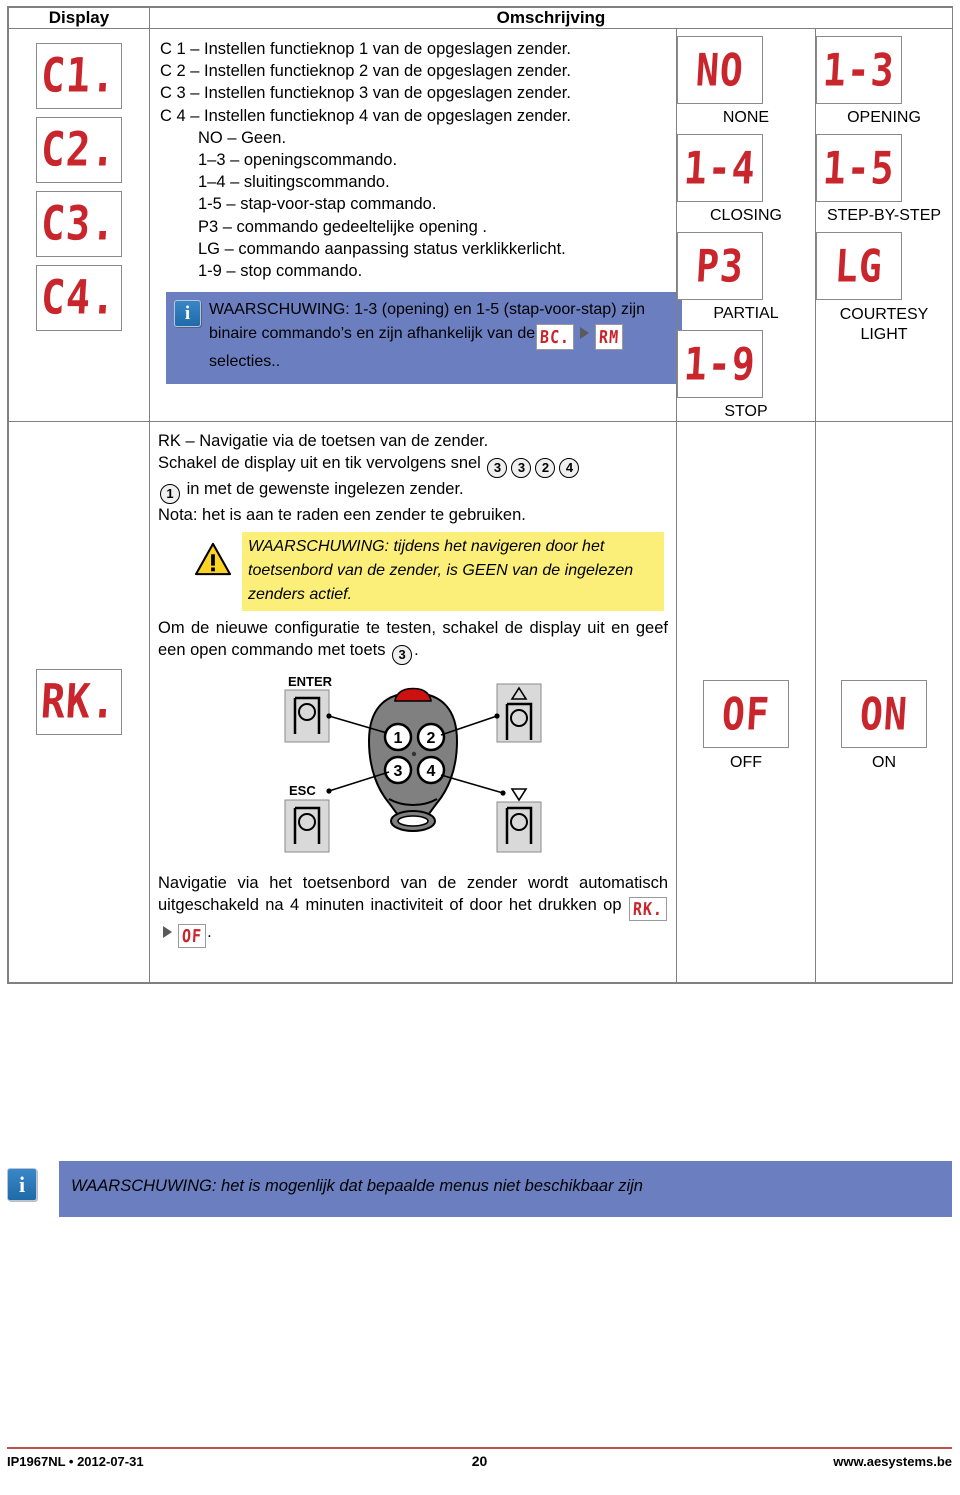  What do you see at coordinates (280, 270) in the screenshot?
I see `desc-line: 1-9 – stop commando.` at bounding box center [280, 270].